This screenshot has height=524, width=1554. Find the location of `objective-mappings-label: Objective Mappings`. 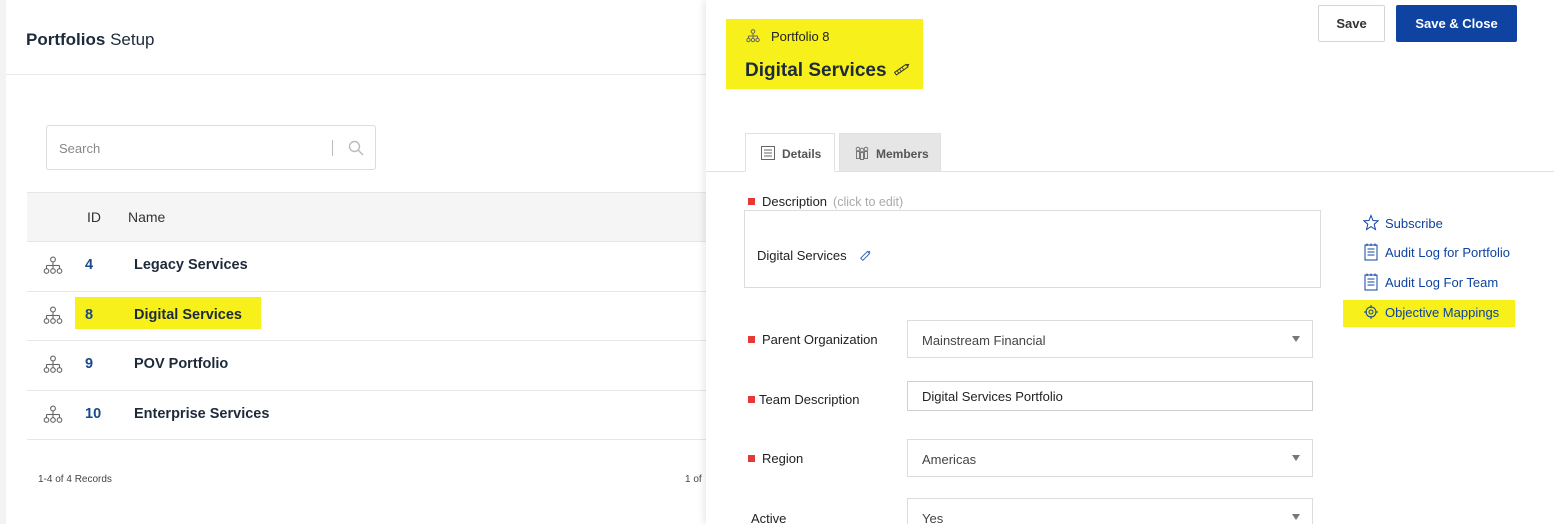

objective-mappings-label: Objective Mappings is located at coordinates (1442, 312).